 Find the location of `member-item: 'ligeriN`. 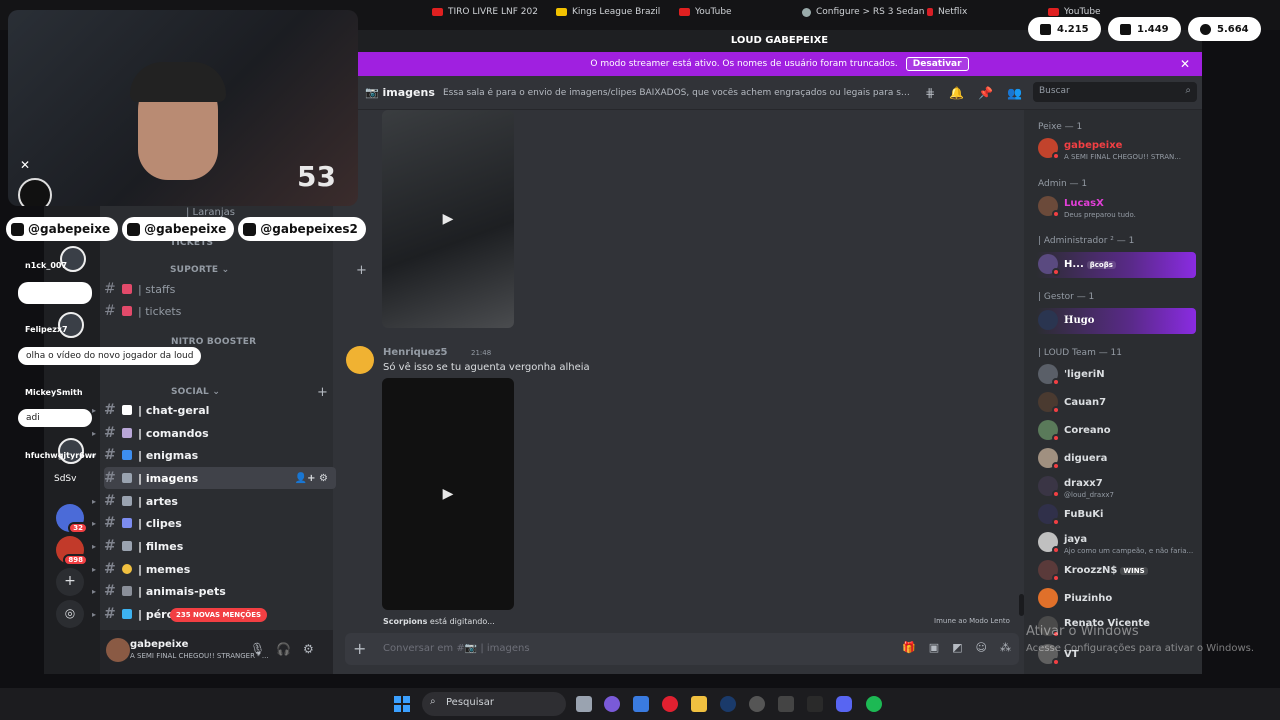

member-item: 'ligeriN is located at coordinates (1116, 375).